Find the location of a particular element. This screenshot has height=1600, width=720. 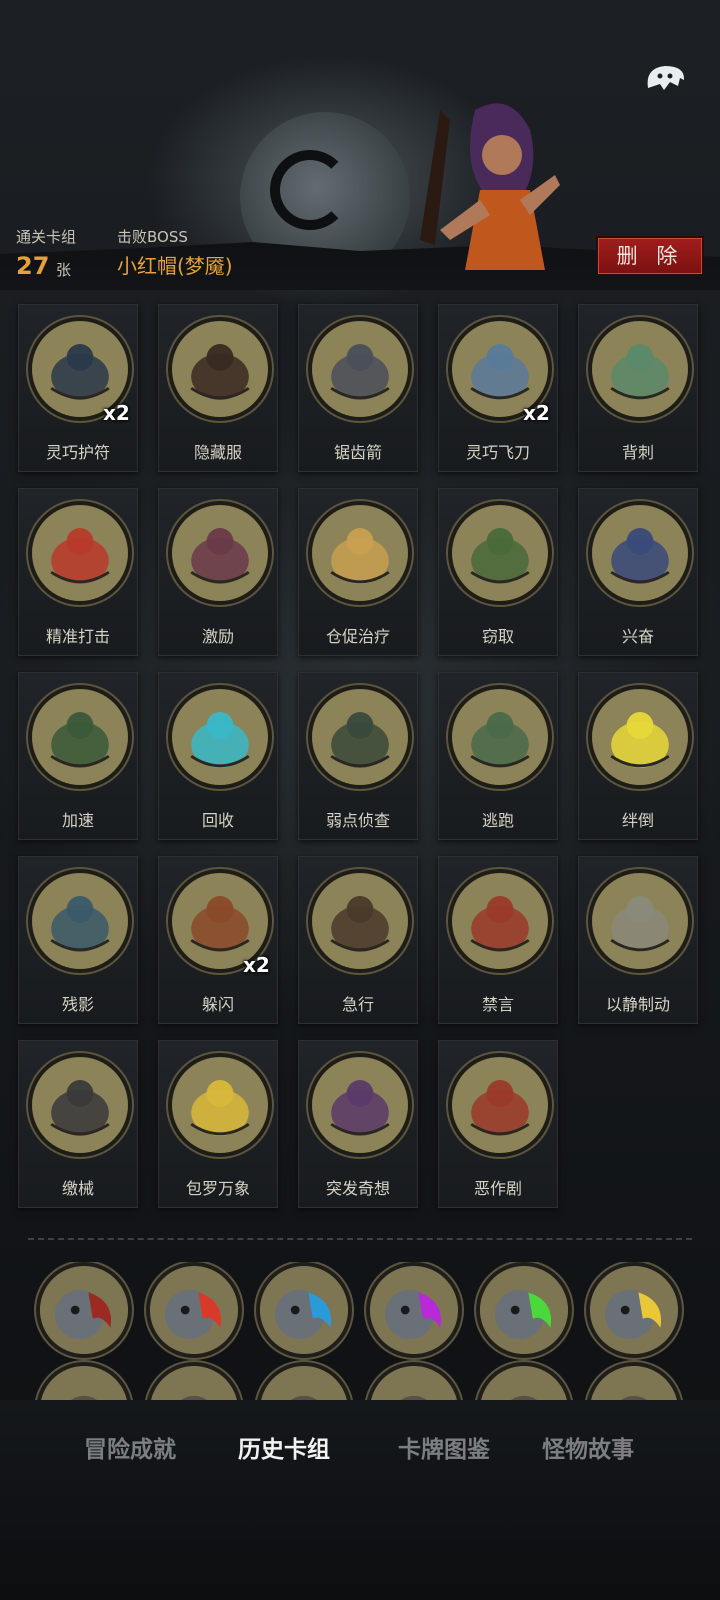

card-label: 兴奋 is located at coordinates (637, 636).